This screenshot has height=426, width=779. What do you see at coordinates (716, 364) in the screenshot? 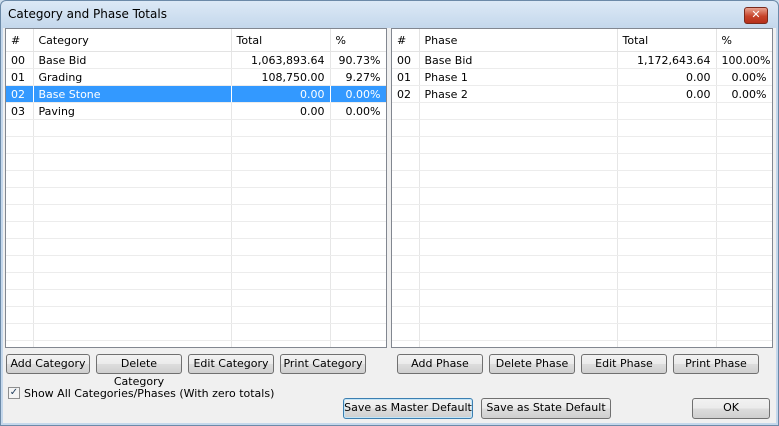
I see `print-phase-button: Print Phase` at bounding box center [716, 364].